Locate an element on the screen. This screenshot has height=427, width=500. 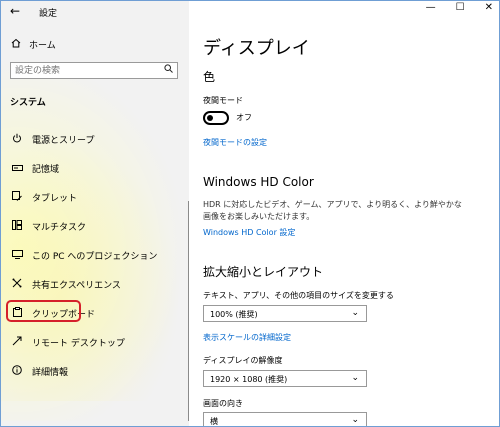
selection-highlight is located at coordinates (43, 311).